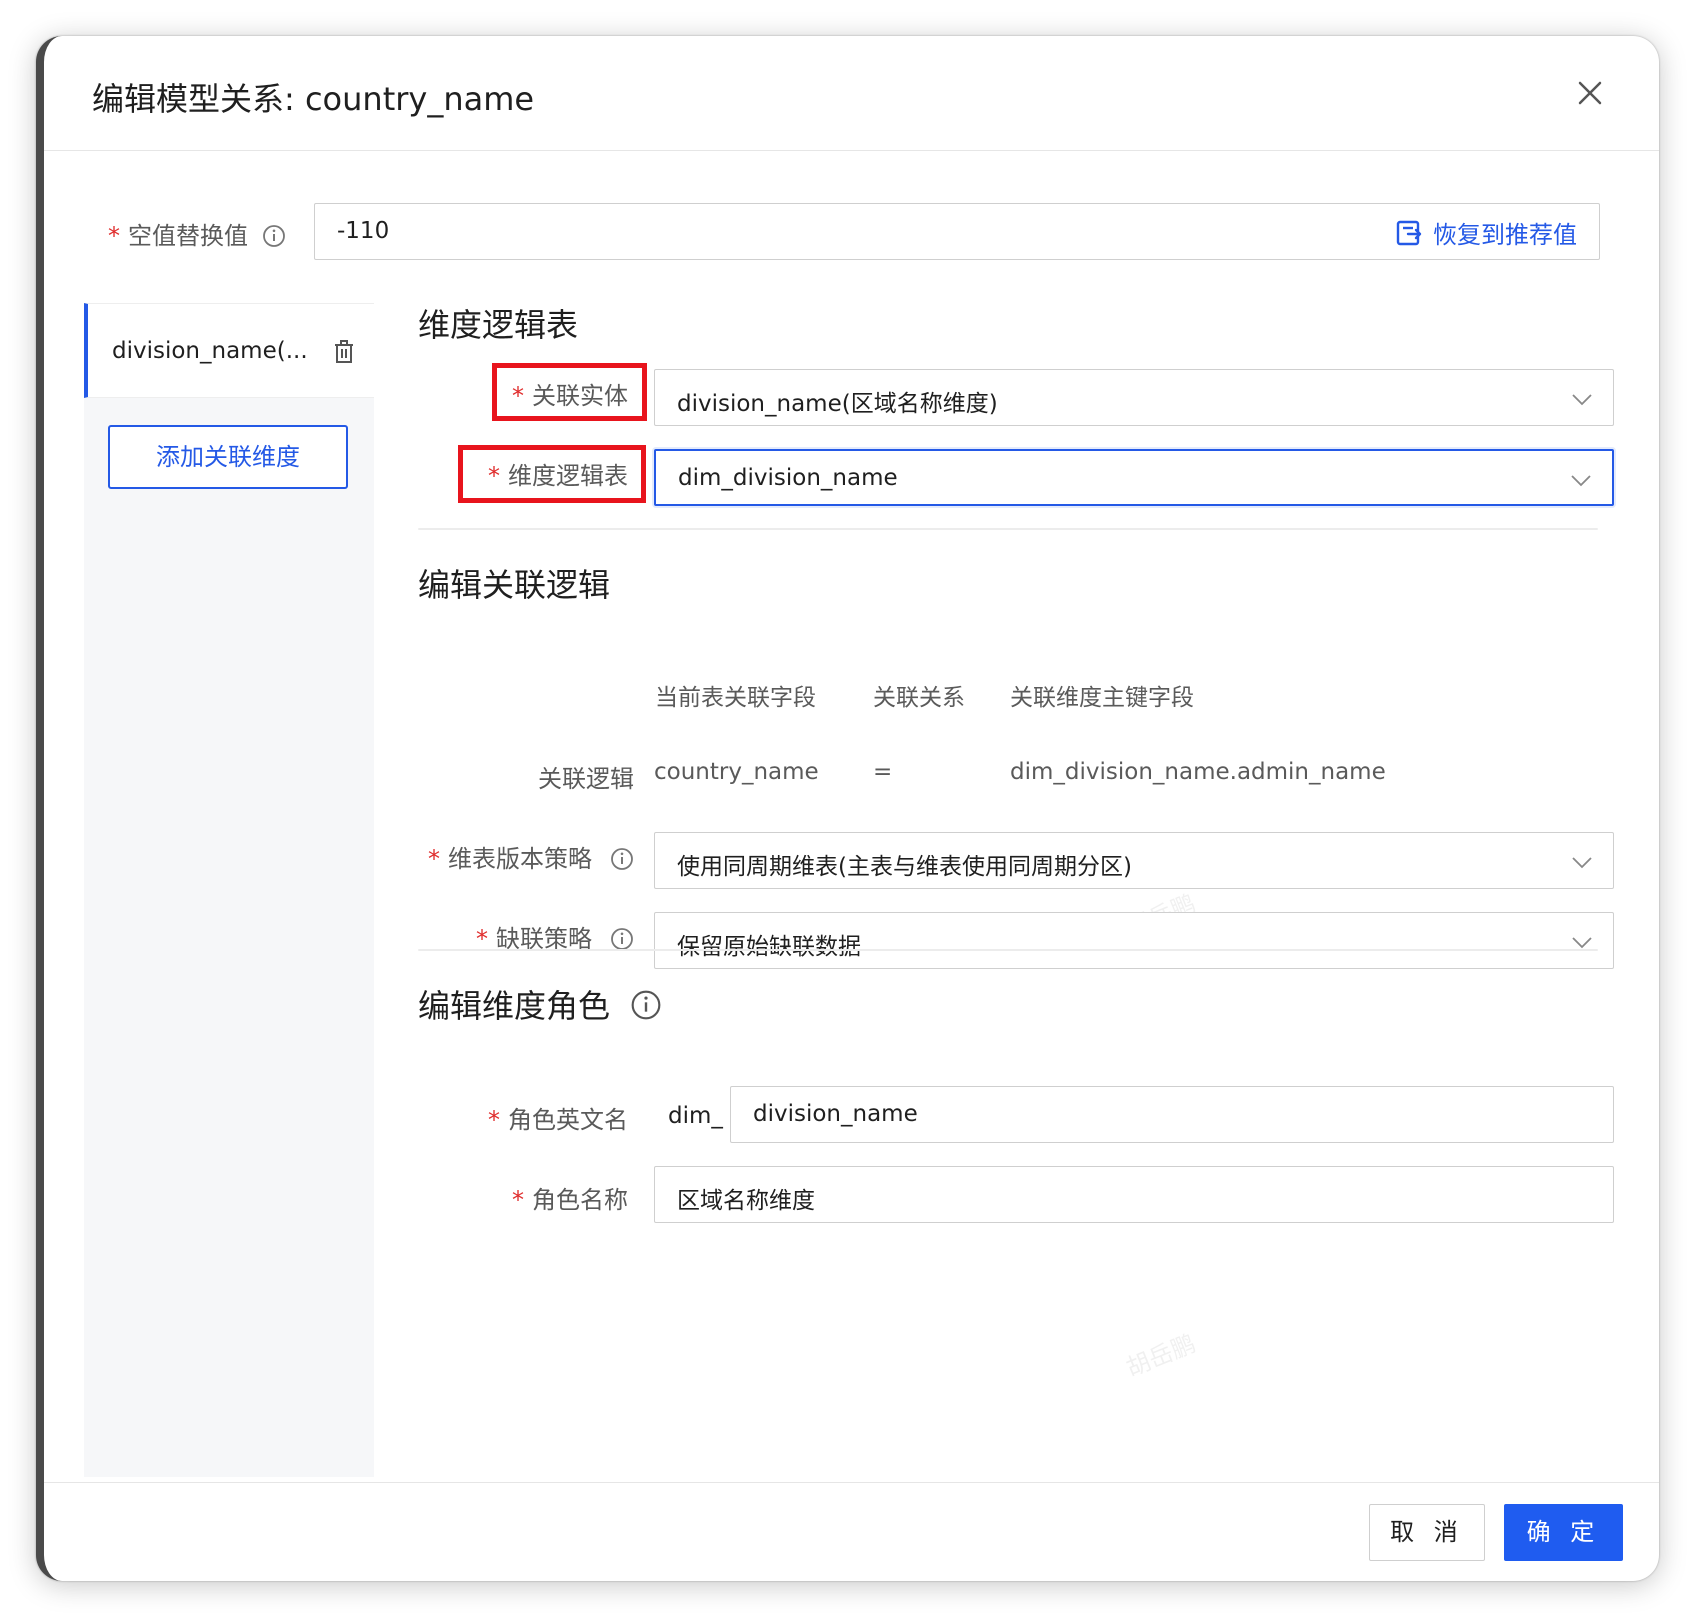  I want to click on relation-logic-label: 关联逻辑, so click(586, 779).